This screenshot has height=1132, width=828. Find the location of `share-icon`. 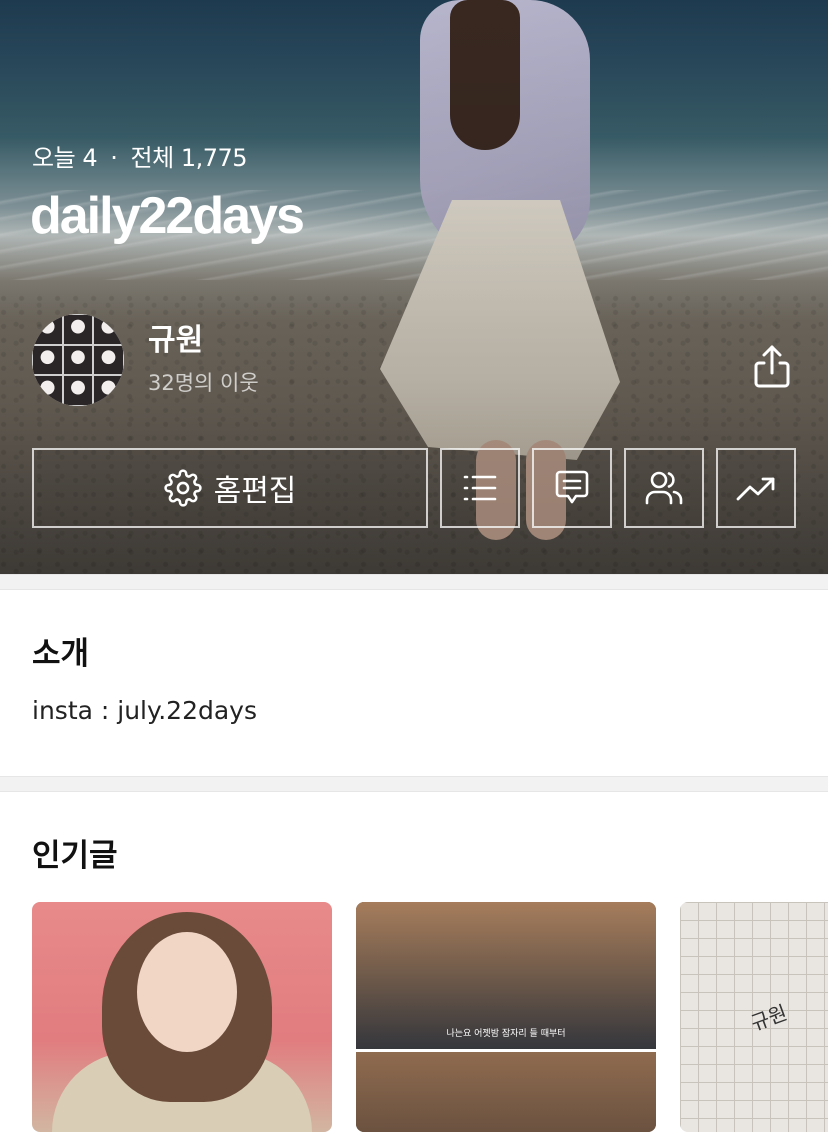

share-icon is located at coordinates (772, 366).